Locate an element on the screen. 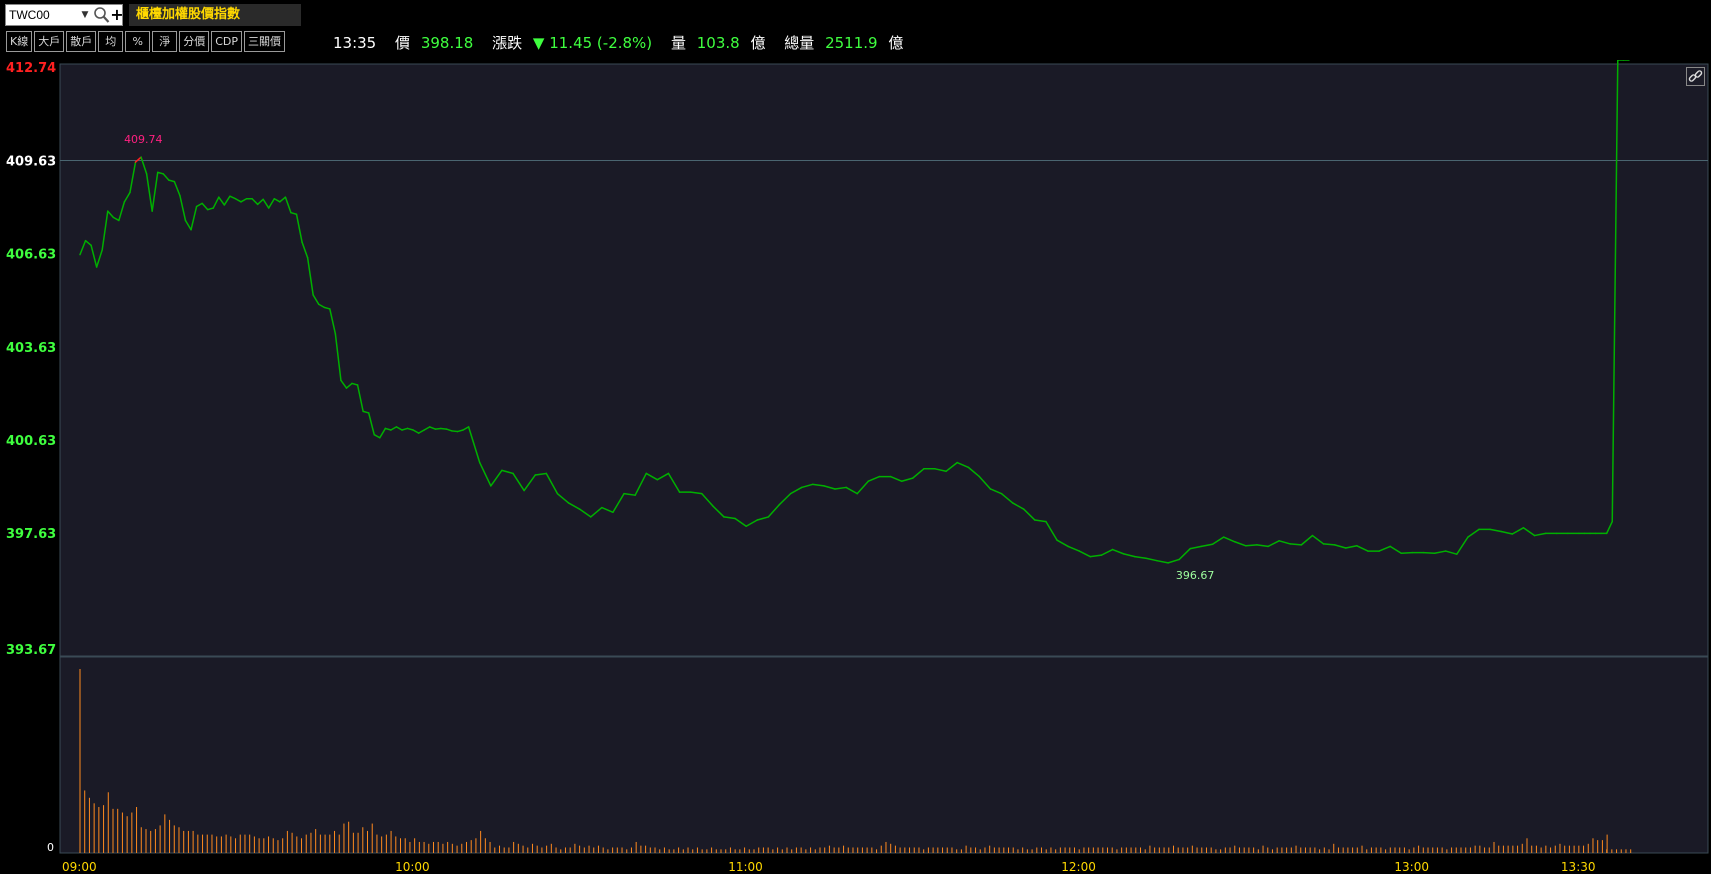  tool-buttons: K線 大戶 散戶 均 % 淨 分價 CDP 三關價 is located at coordinates (146, 41).